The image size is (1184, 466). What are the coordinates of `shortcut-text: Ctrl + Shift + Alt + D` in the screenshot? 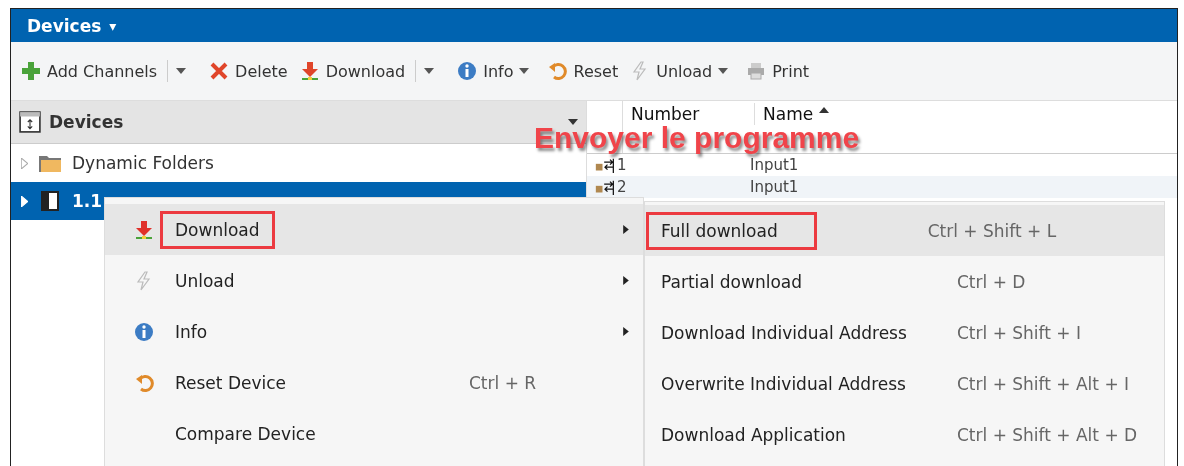 It's located at (1047, 434).